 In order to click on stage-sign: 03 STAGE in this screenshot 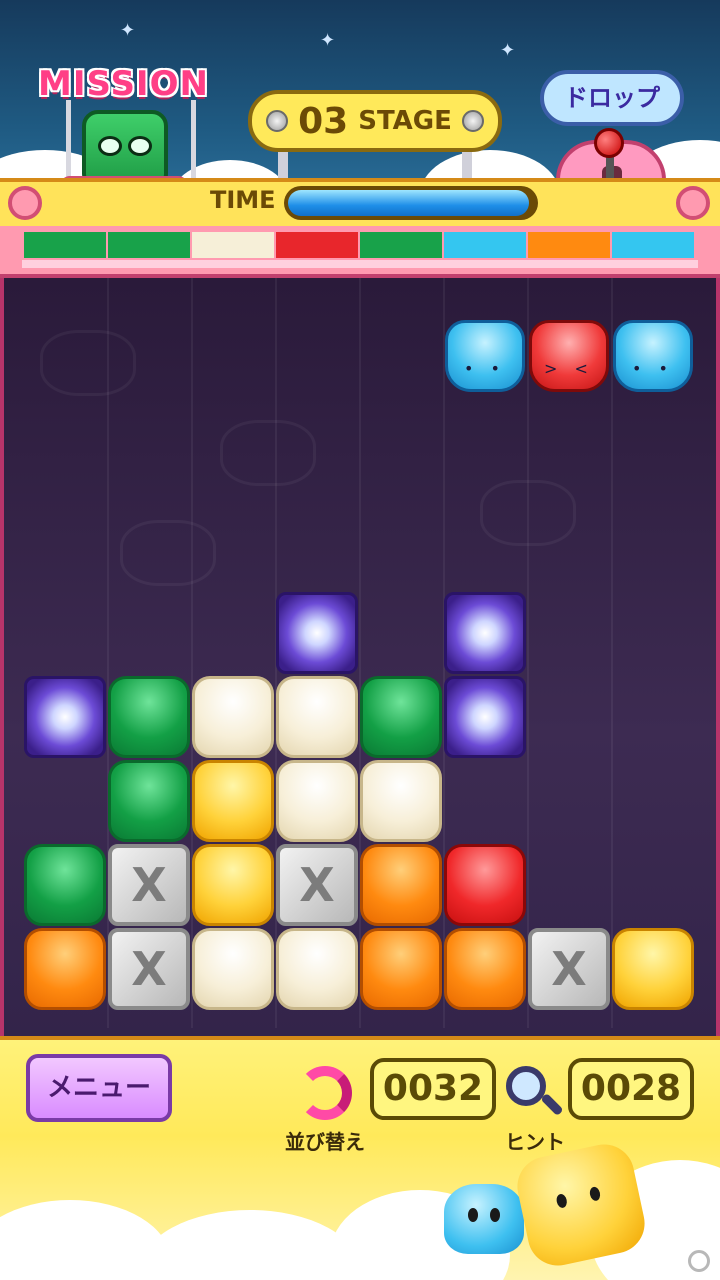, I will do `click(375, 121)`.